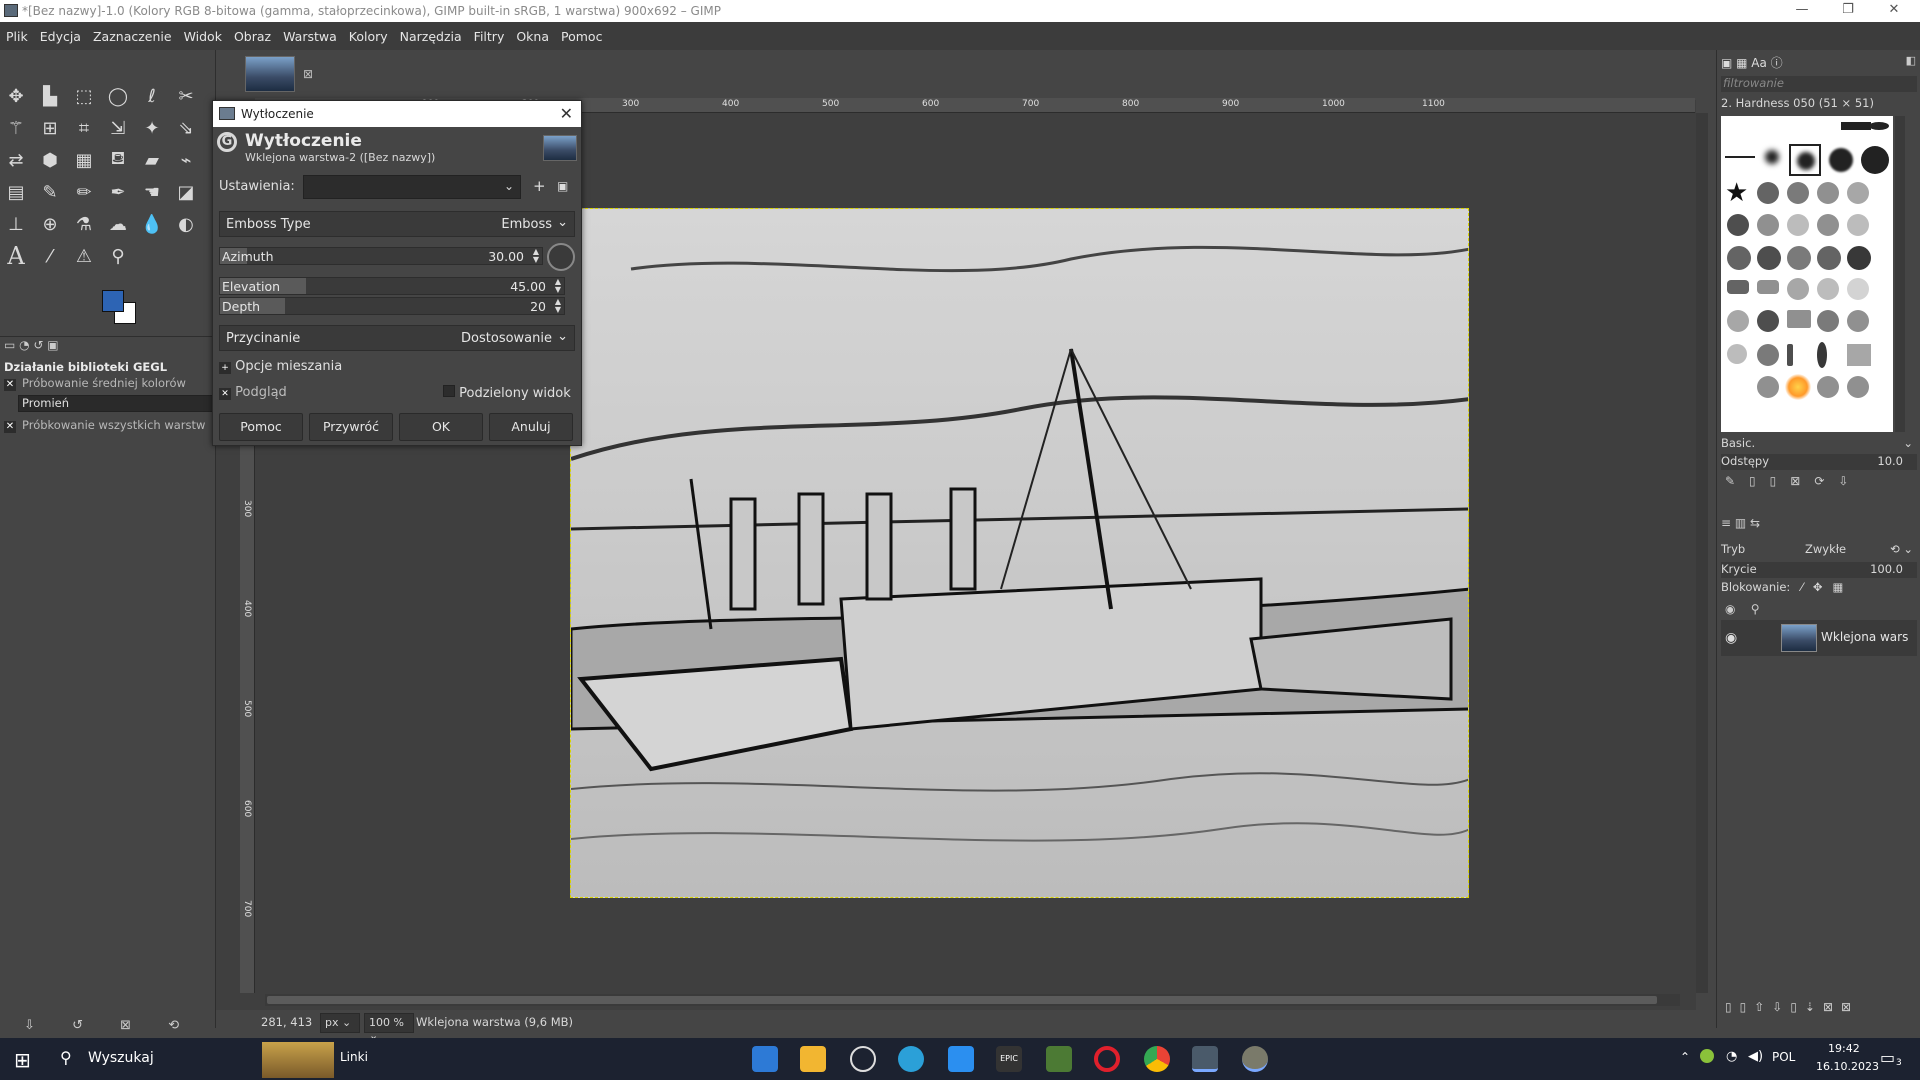 This screenshot has width=1920, height=1080. Describe the element at coordinates (1059, 1059) in the screenshot. I see `minecraft-icon` at that location.